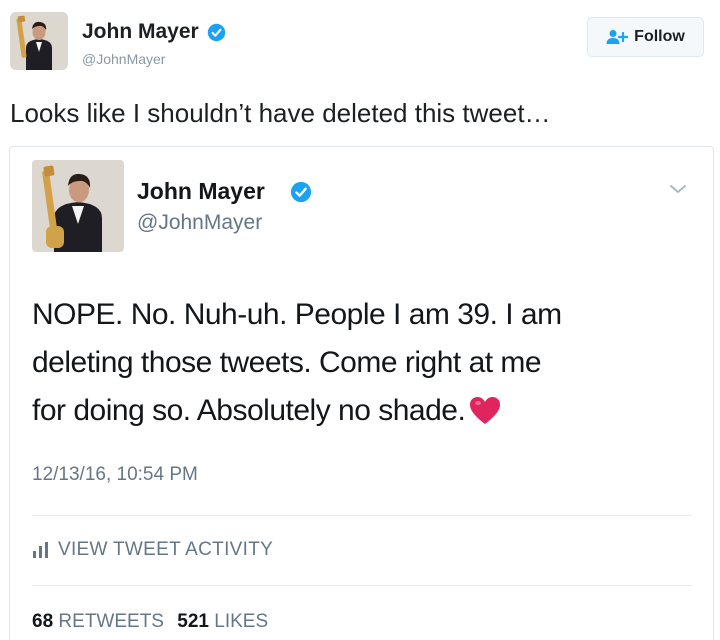 This screenshot has height=640, width=720. I want to click on bar-chart-icon, so click(40, 550).